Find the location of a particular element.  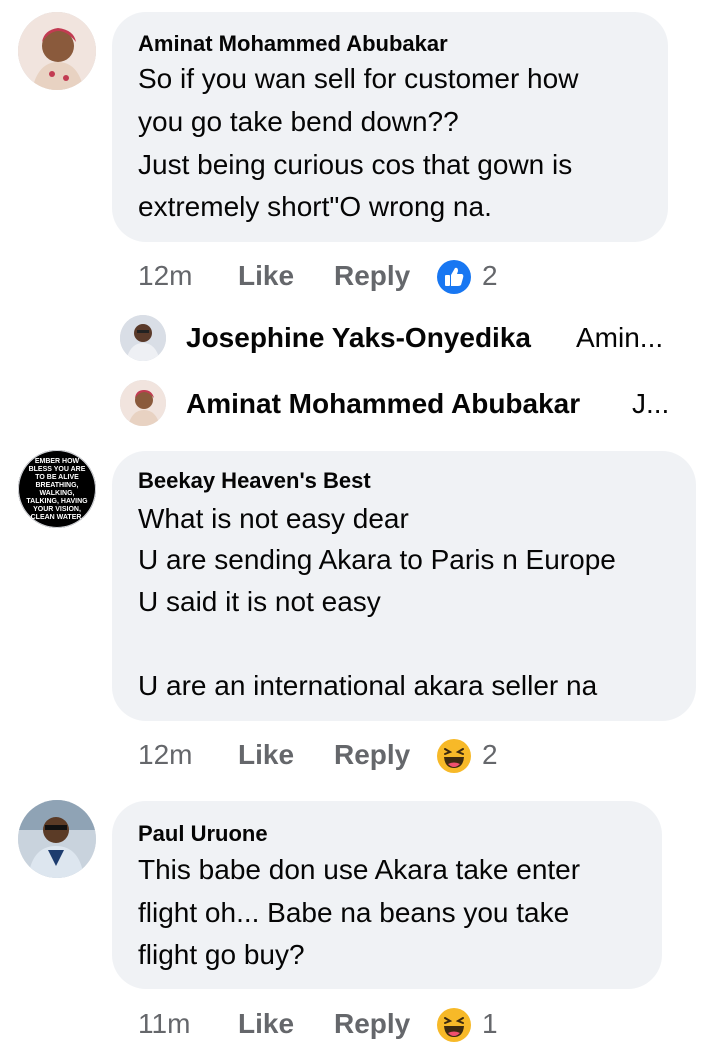

comment-text-line: flight go buy? is located at coordinates (221, 954).